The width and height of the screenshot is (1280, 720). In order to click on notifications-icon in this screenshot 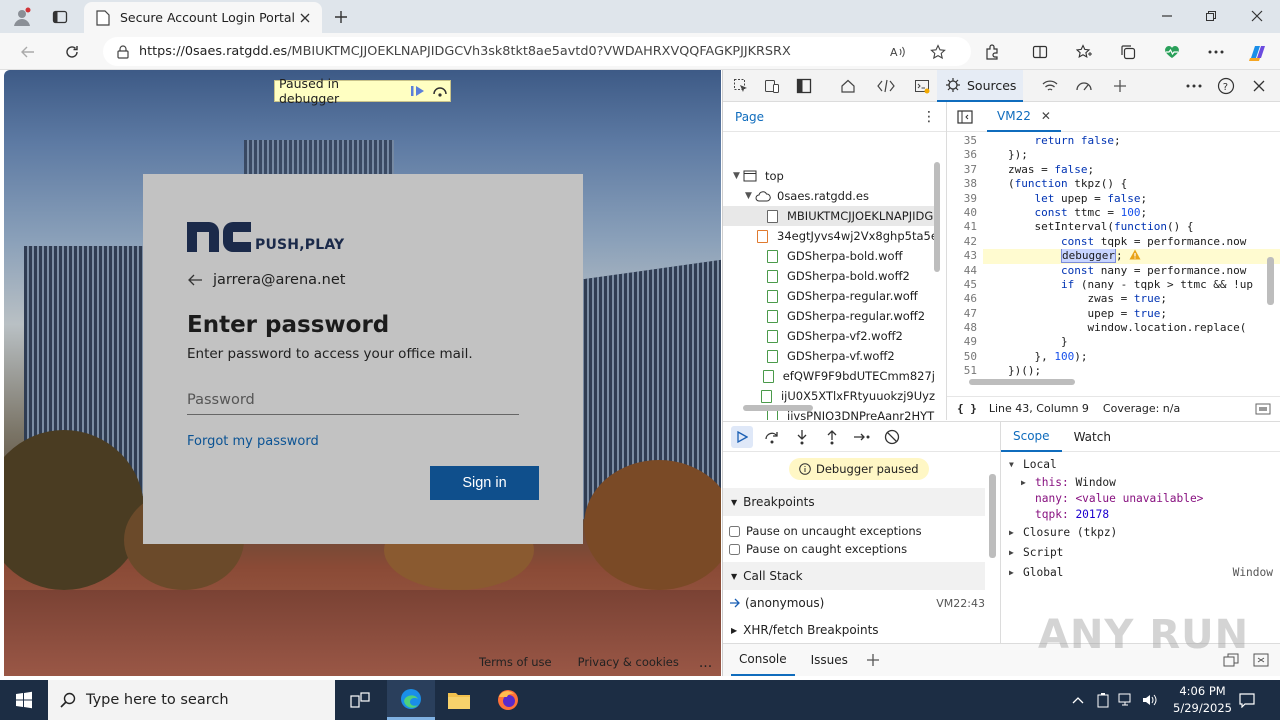, I will do `click(1247, 700)`.